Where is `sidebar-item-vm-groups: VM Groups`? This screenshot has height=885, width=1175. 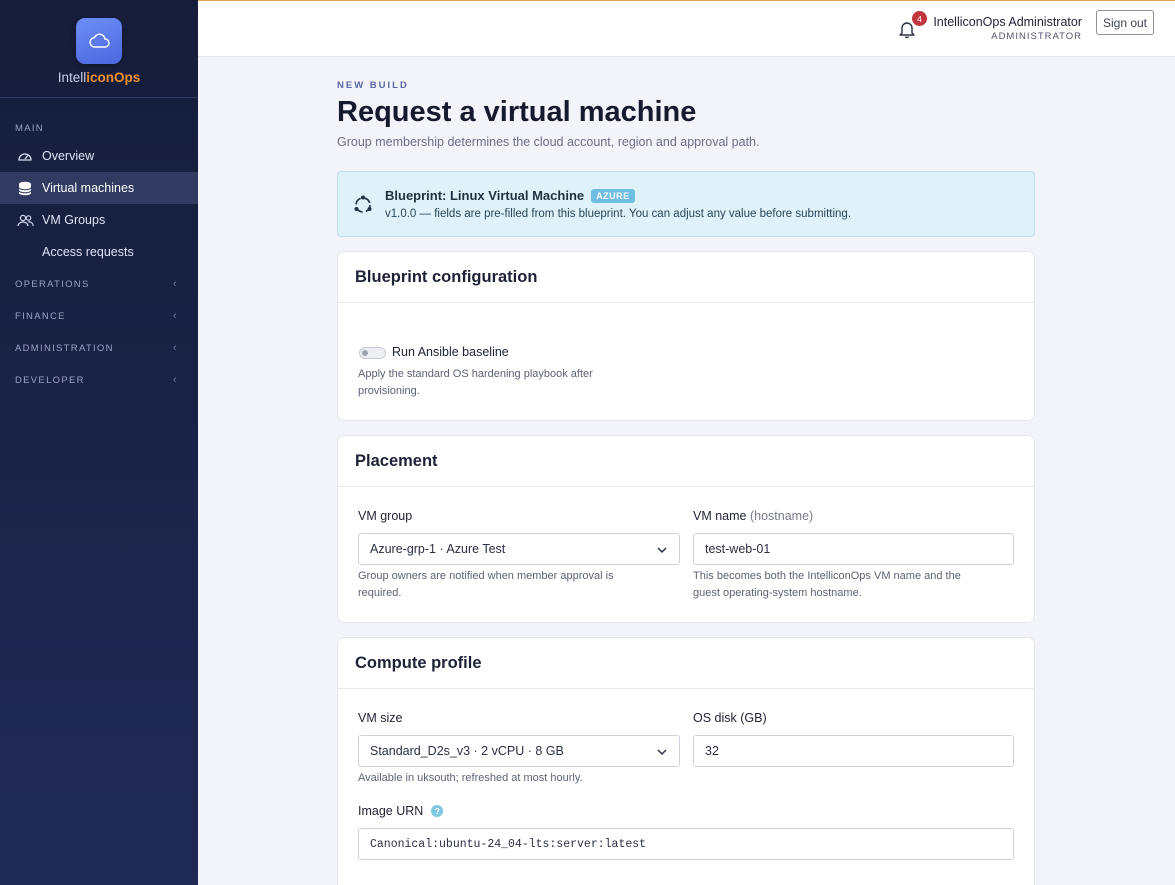 sidebar-item-vm-groups: VM Groups is located at coordinates (99, 220).